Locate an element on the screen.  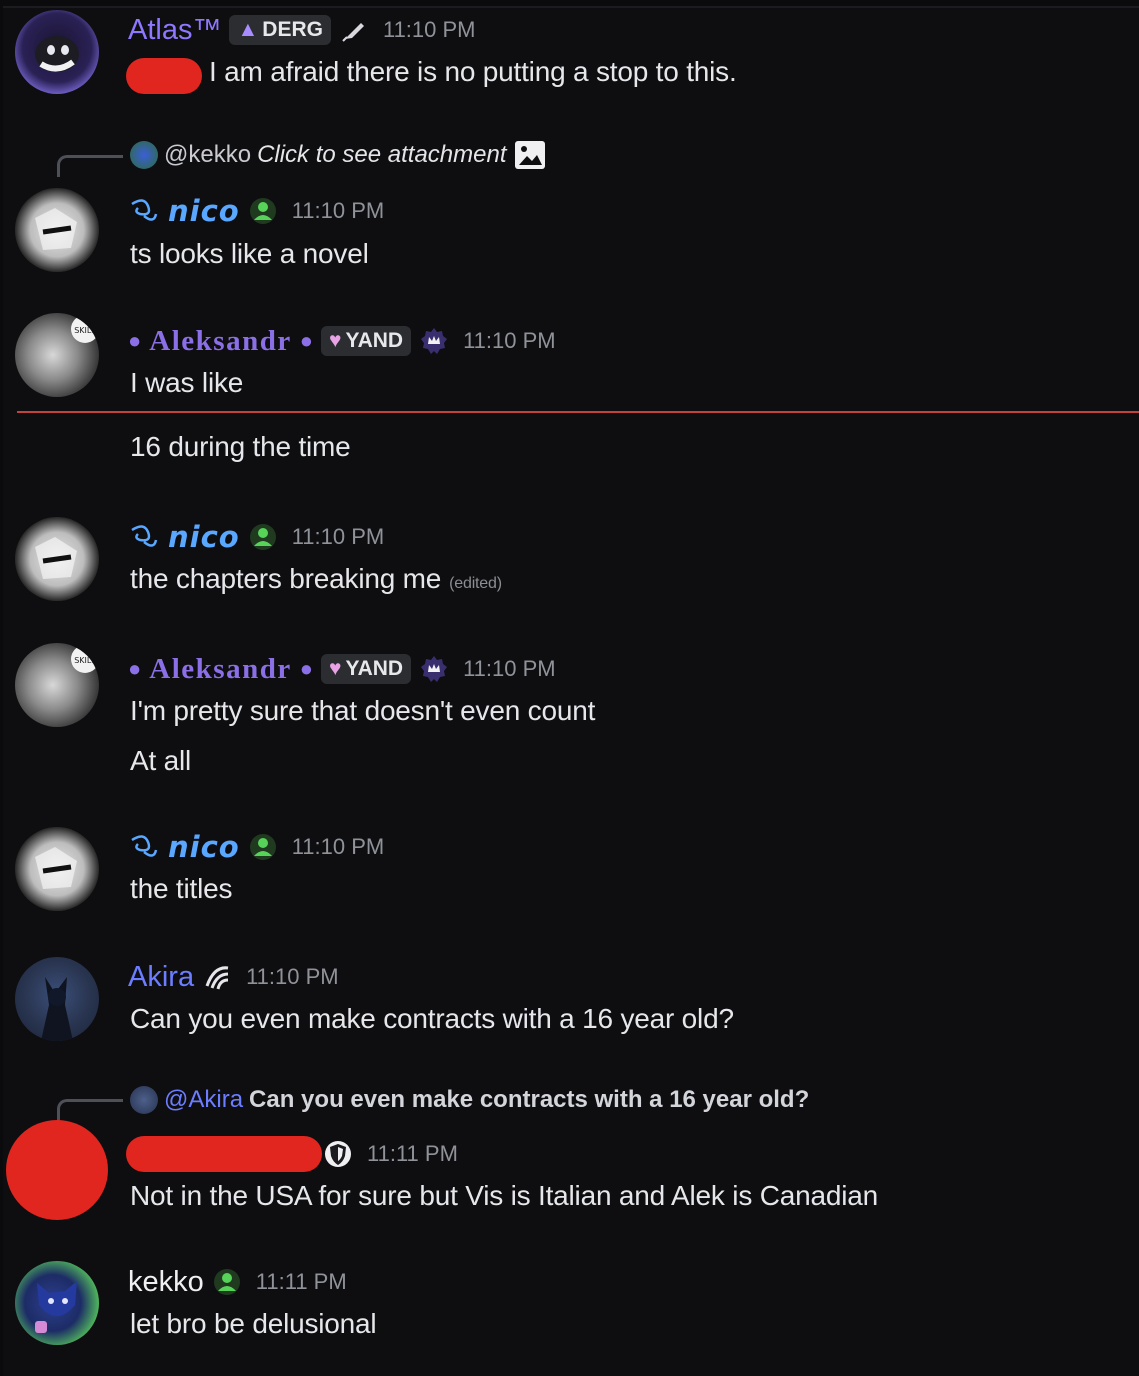
message-header: kekko 11:11 PM is located at coordinates (237, 1282).